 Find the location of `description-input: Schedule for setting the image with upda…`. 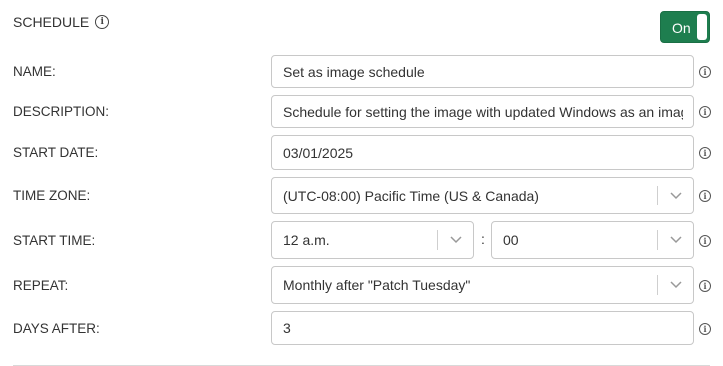

description-input: Schedule for setting the image with upda… is located at coordinates (482, 111).